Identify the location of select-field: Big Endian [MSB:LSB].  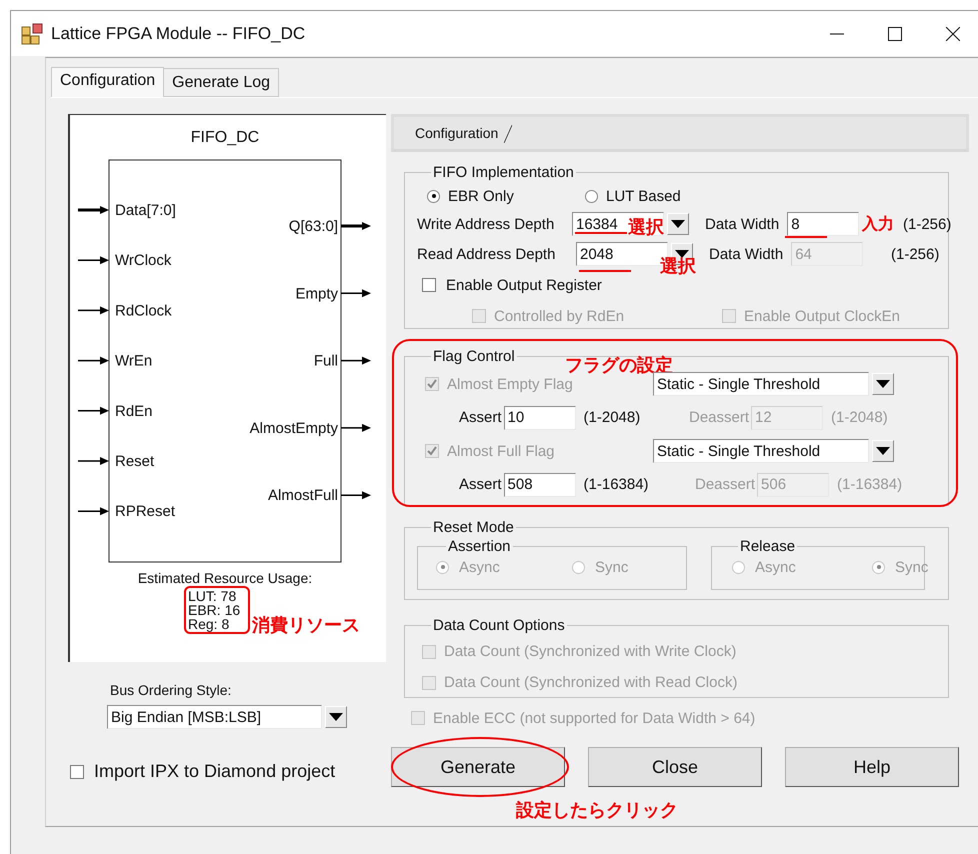
(214, 717).